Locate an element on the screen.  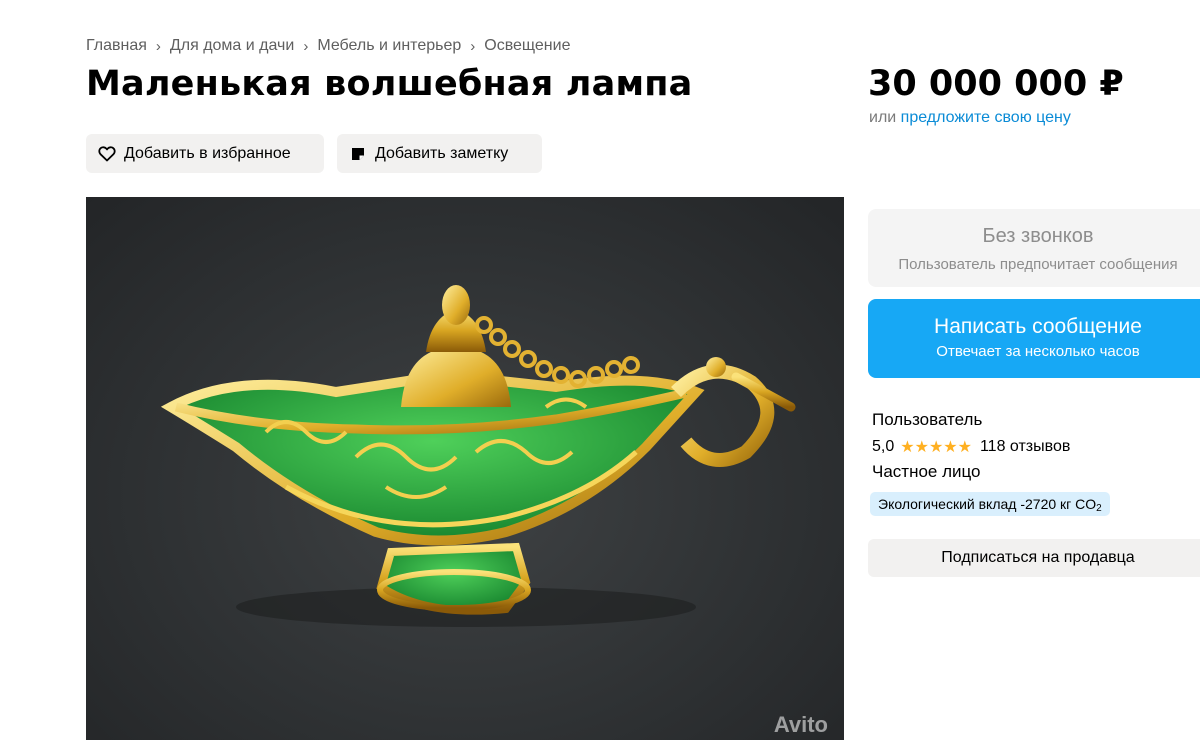
seller-rating: 5,0 ★★★★★ 118 отзывов is located at coordinates (971, 447).